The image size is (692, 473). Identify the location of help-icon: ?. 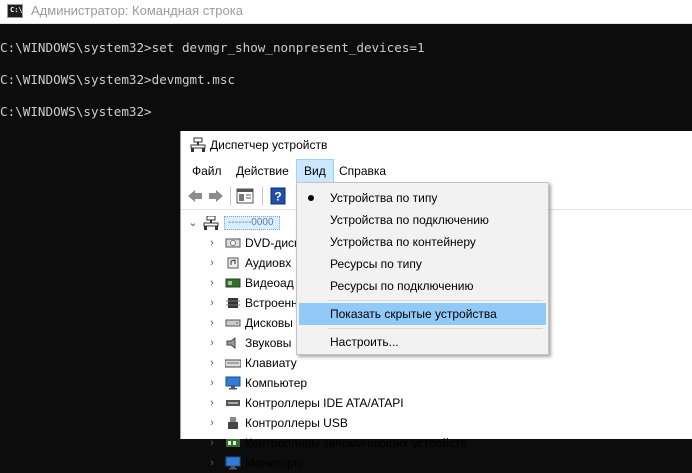
(278, 196).